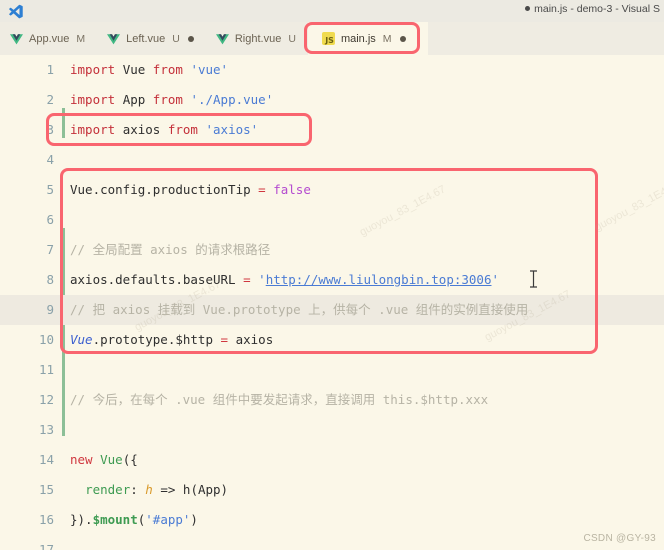 This screenshot has height=550, width=664. What do you see at coordinates (46, 459) in the screenshot?
I see `line-number: 14` at bounding box center [46, 459].